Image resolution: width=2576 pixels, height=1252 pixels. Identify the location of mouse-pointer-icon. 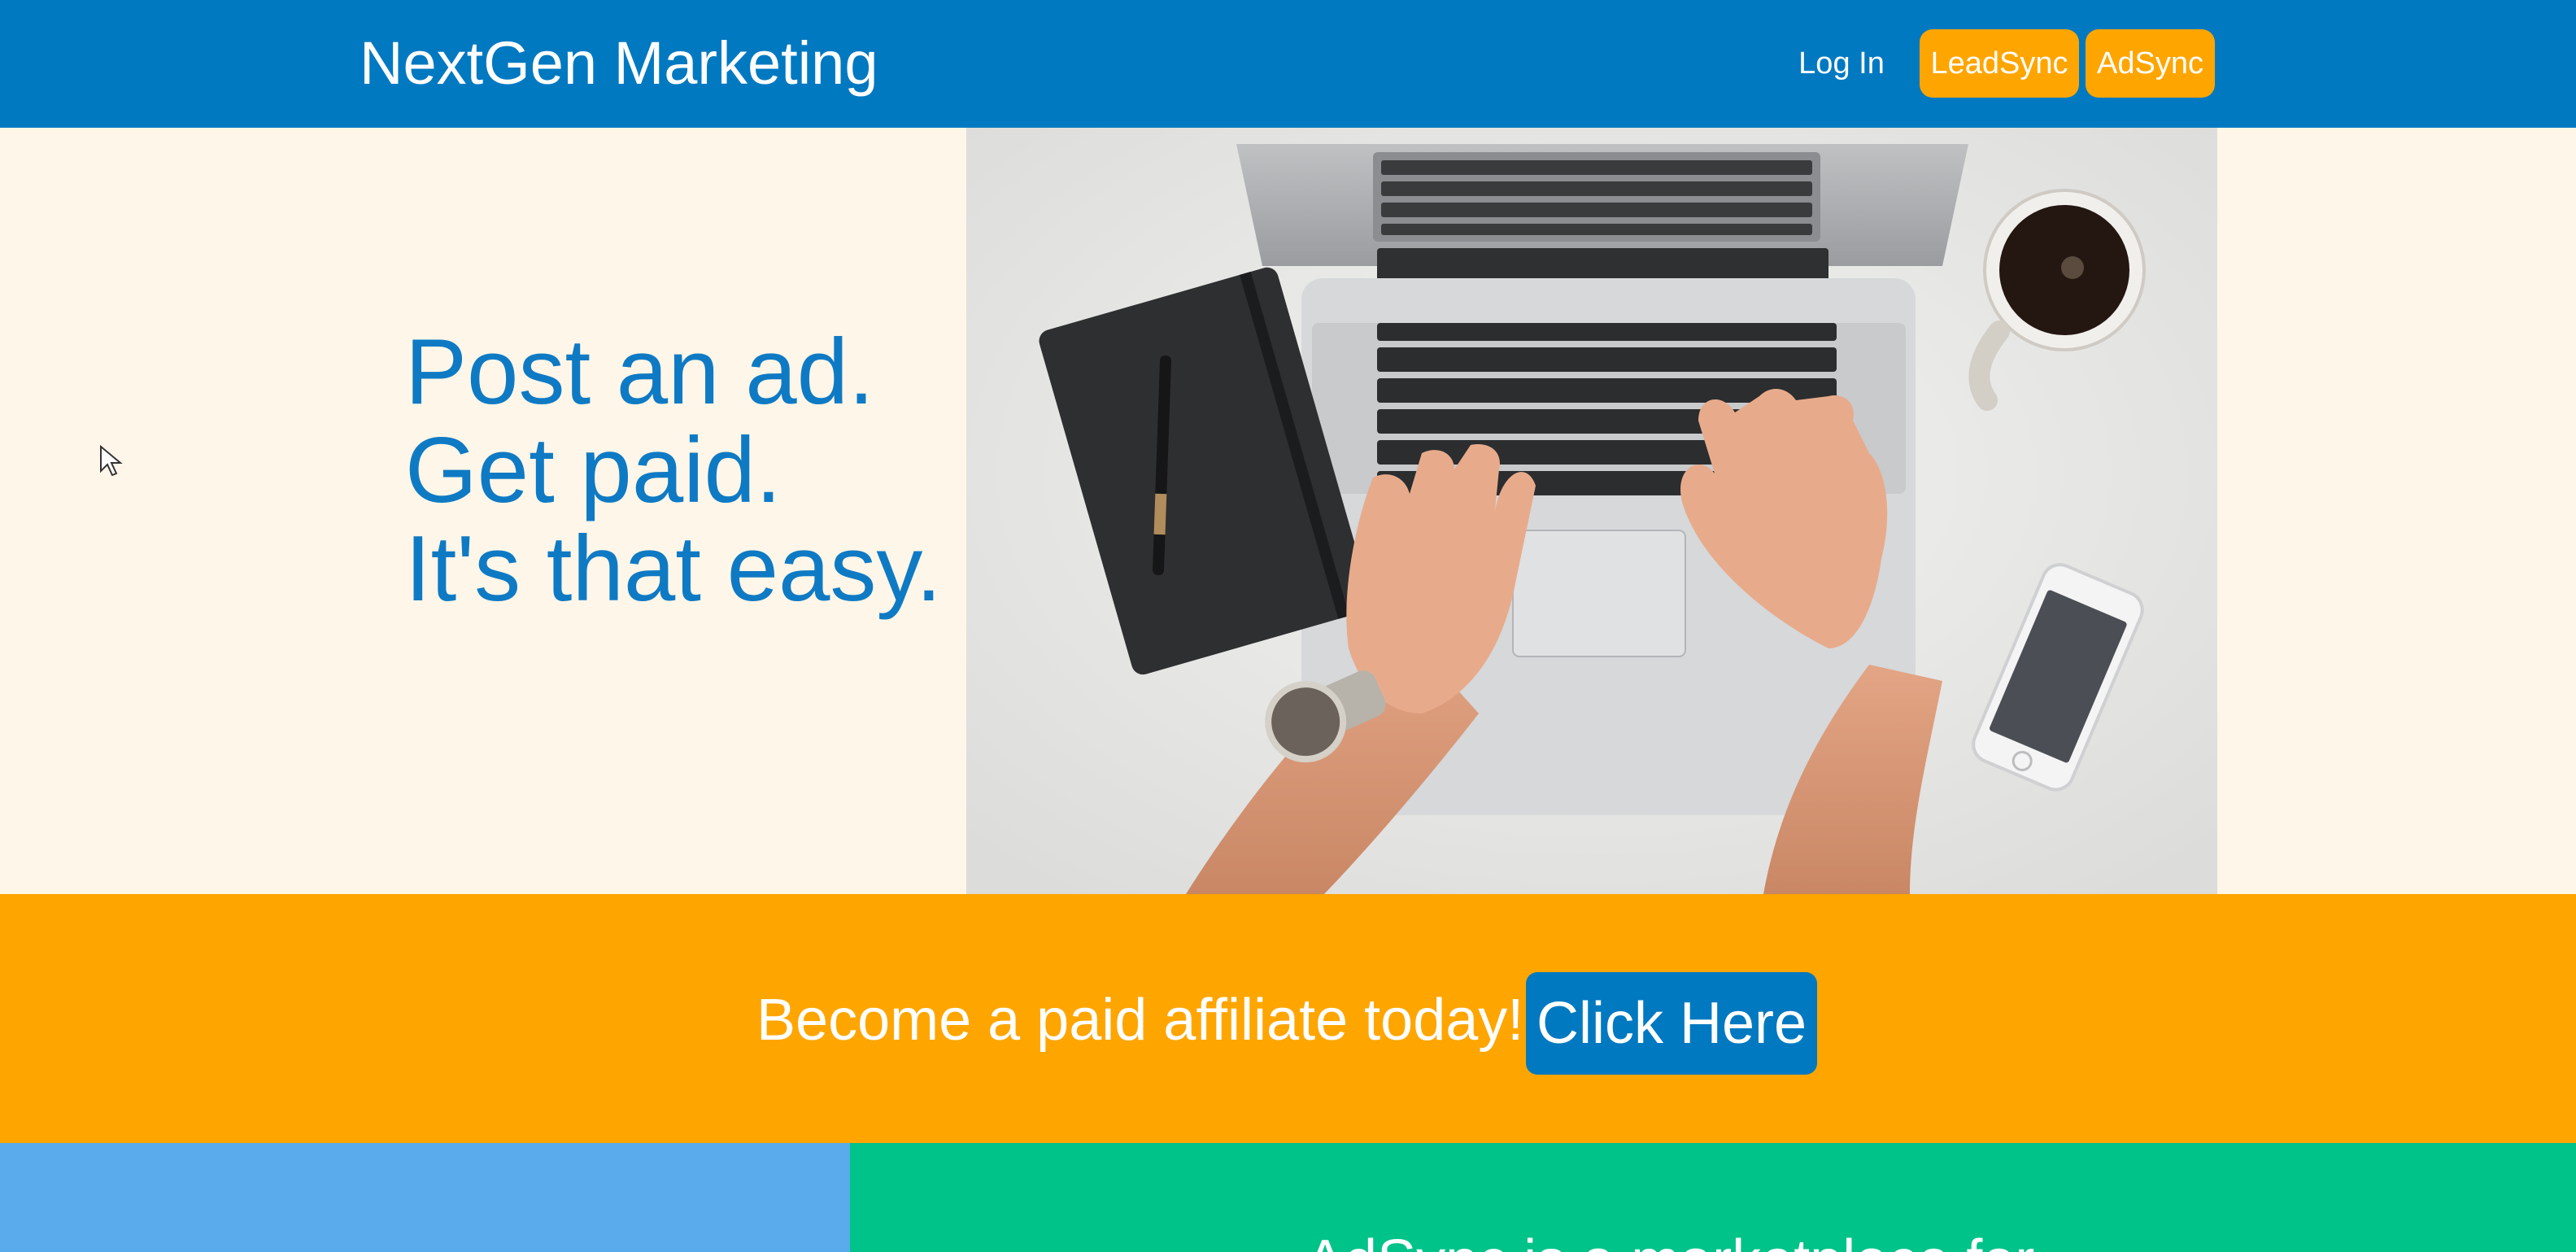
(111, 461).